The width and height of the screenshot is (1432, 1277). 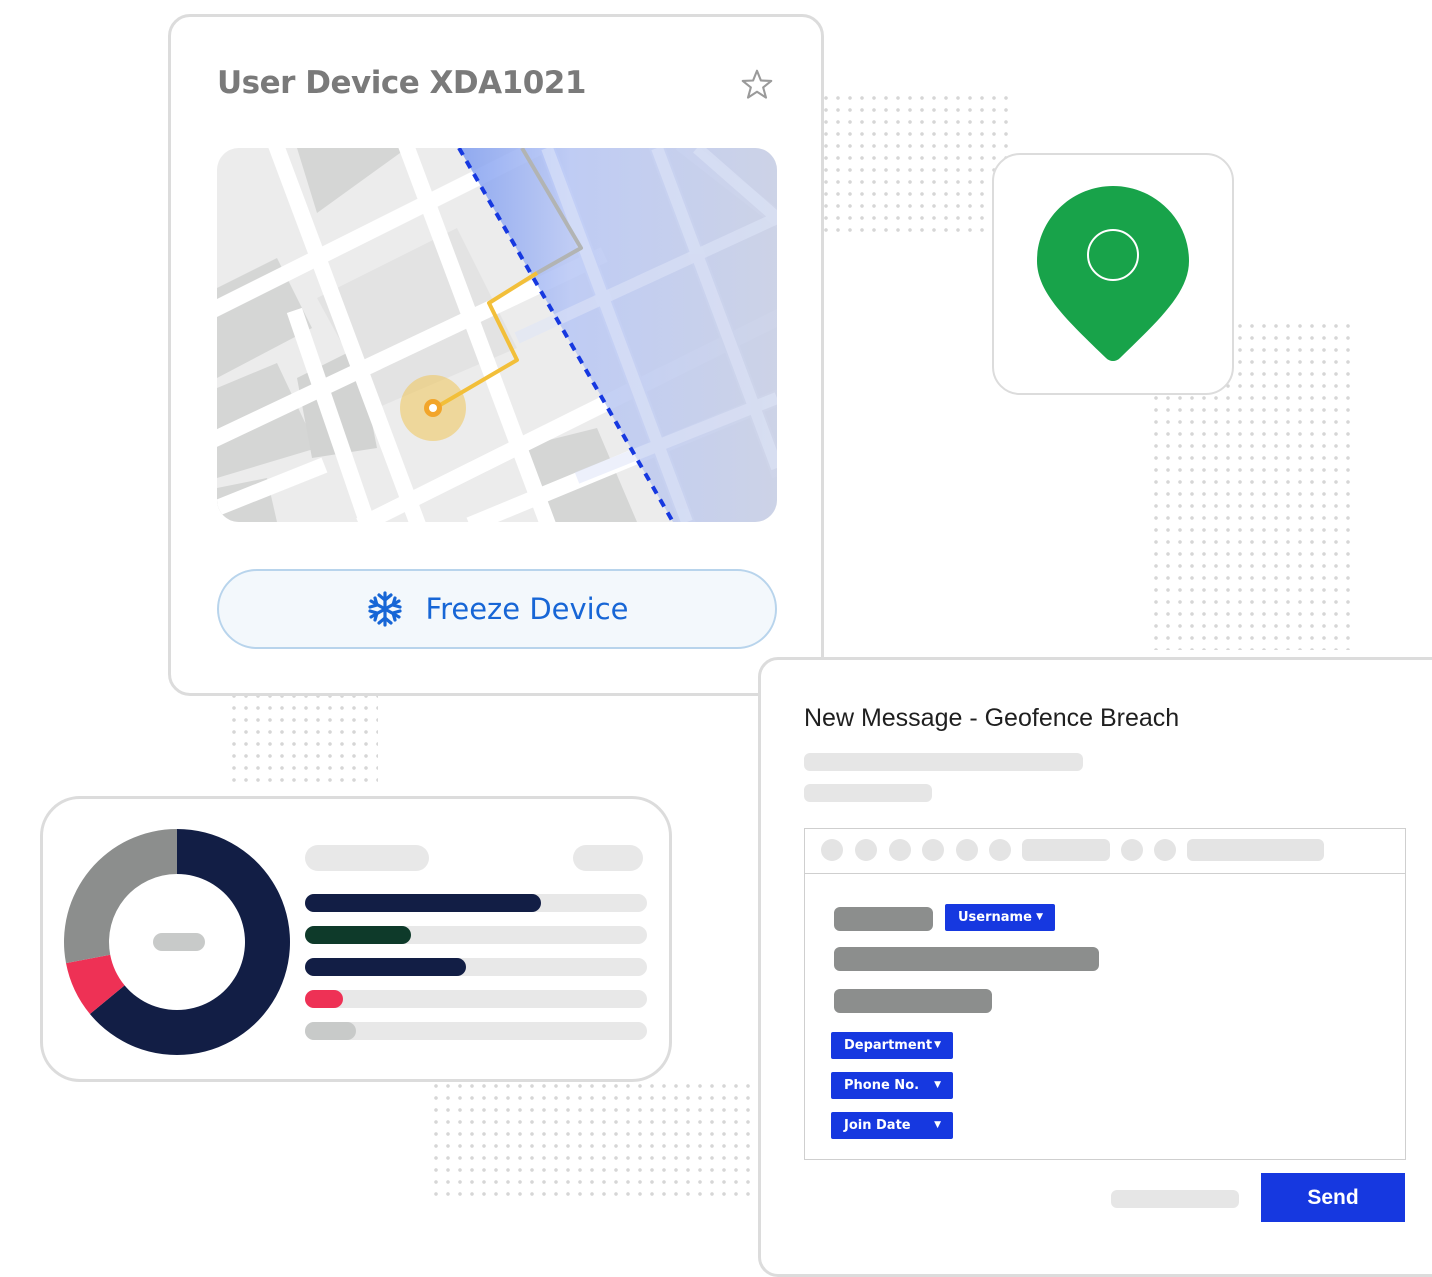 I want to click on username-tag-label: Username, so click(x=995, y=917).